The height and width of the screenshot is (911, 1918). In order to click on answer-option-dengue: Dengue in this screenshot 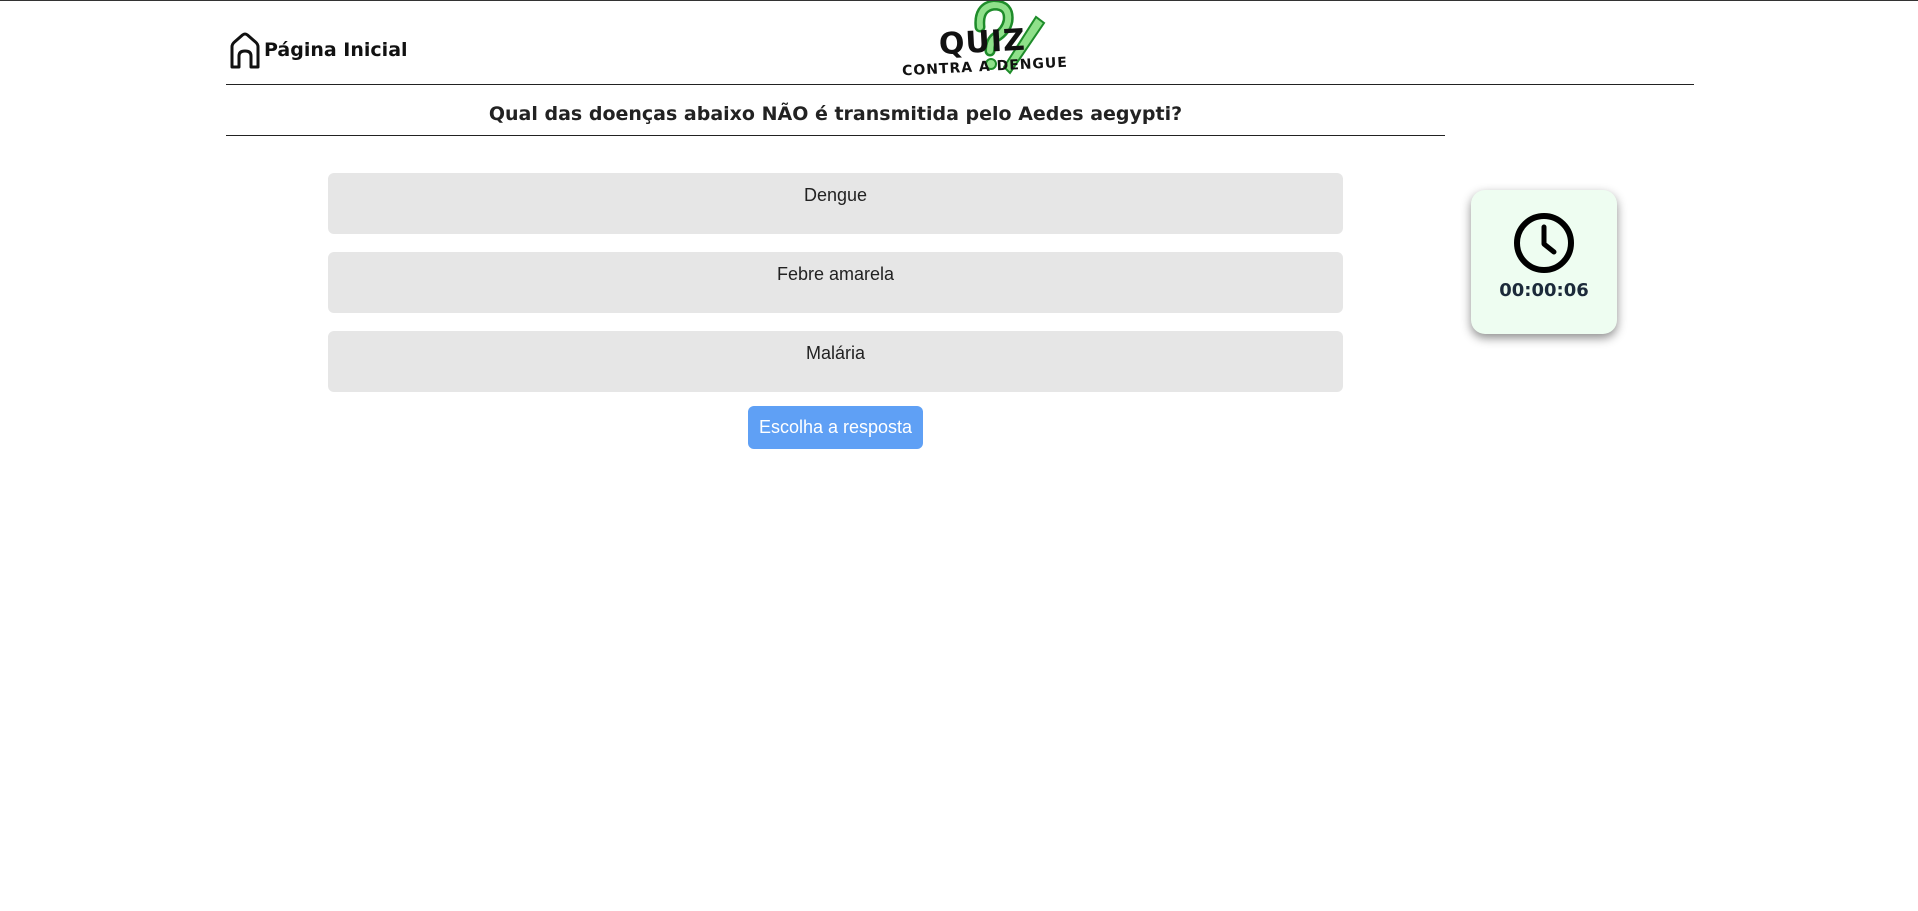, I will do `click(835, 203)`.